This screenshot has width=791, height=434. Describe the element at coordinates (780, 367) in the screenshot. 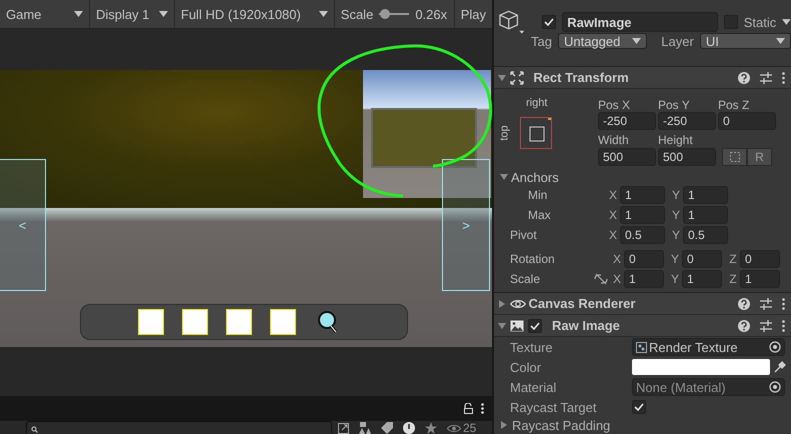

I see `eyedropper-icon` at that location.